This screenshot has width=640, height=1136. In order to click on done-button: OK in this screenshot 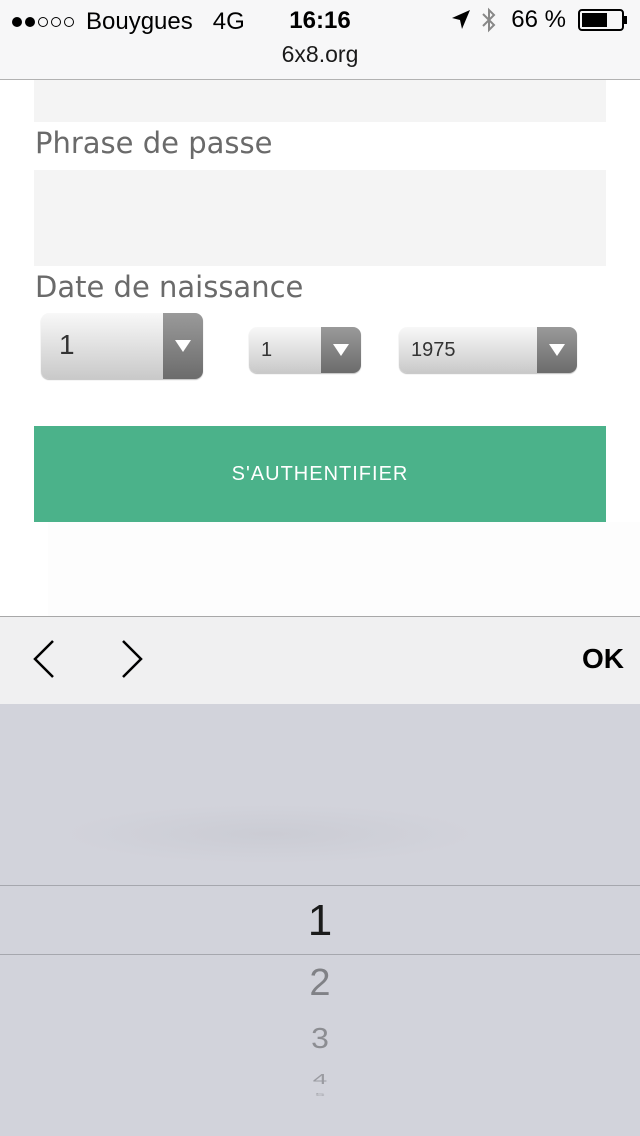, I will do `click(603, 659)`.